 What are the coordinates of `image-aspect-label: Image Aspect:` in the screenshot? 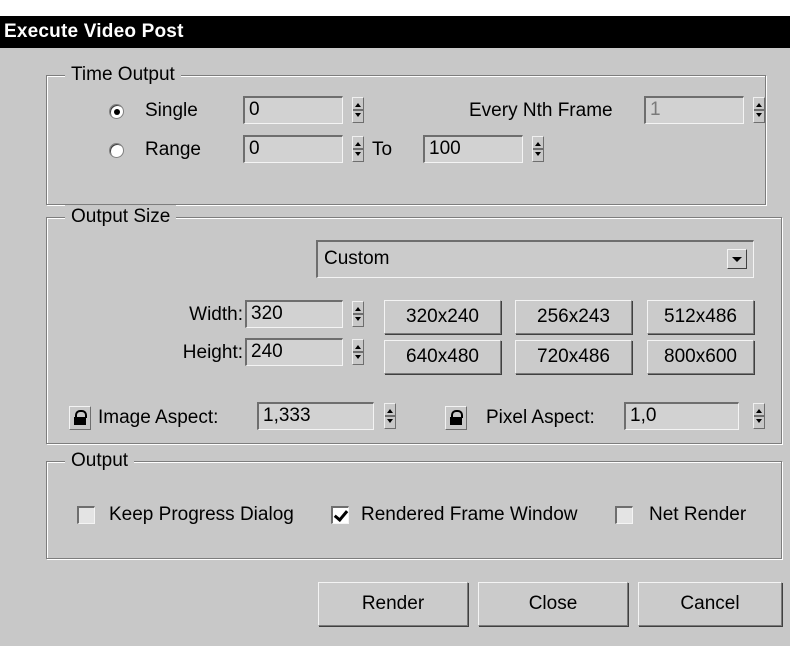 It's located at (158, 417).